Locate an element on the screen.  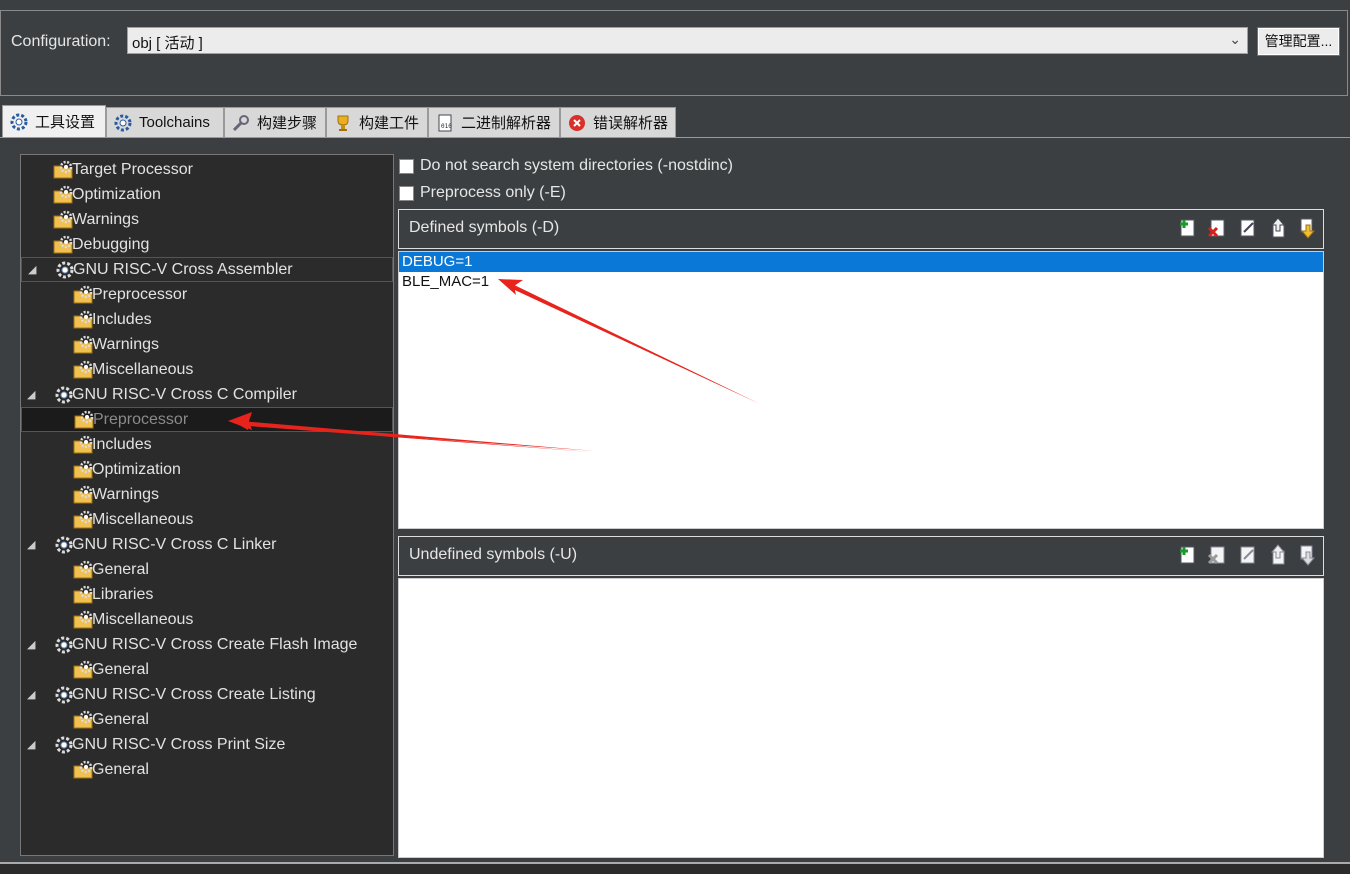
tree-item: Libraries is located at coordinates (207, 594).